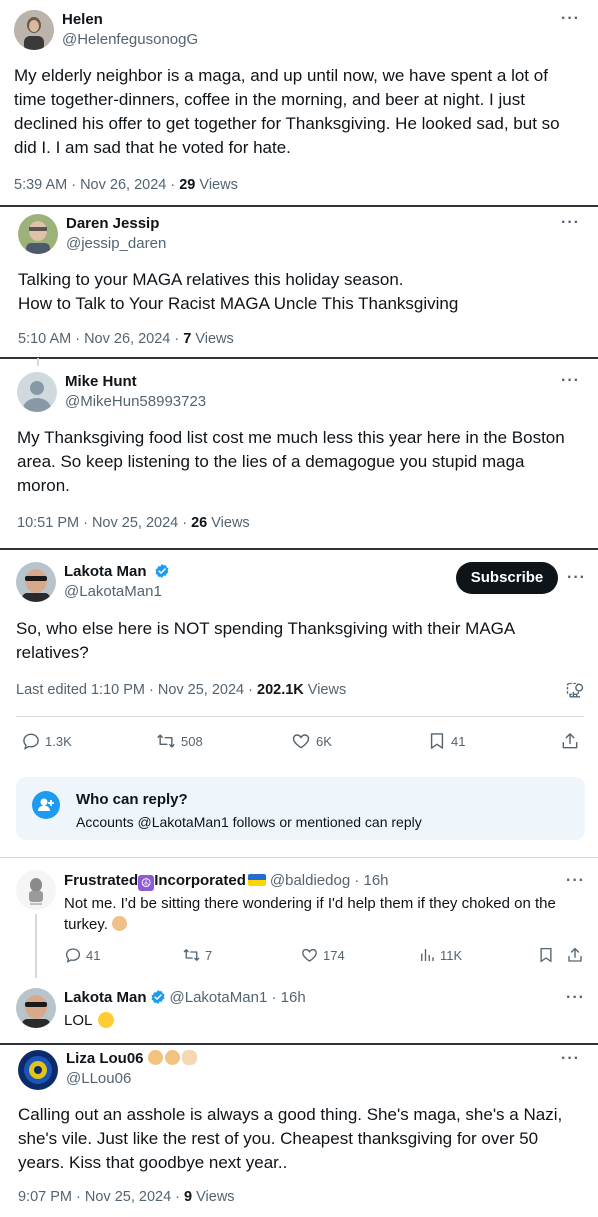 This screenshot has width=598, height=1217. What do you see at coordinates (89, 1021) in the screenshot?
I see `reply-text: LOL` at bounding box center [89, 1021].